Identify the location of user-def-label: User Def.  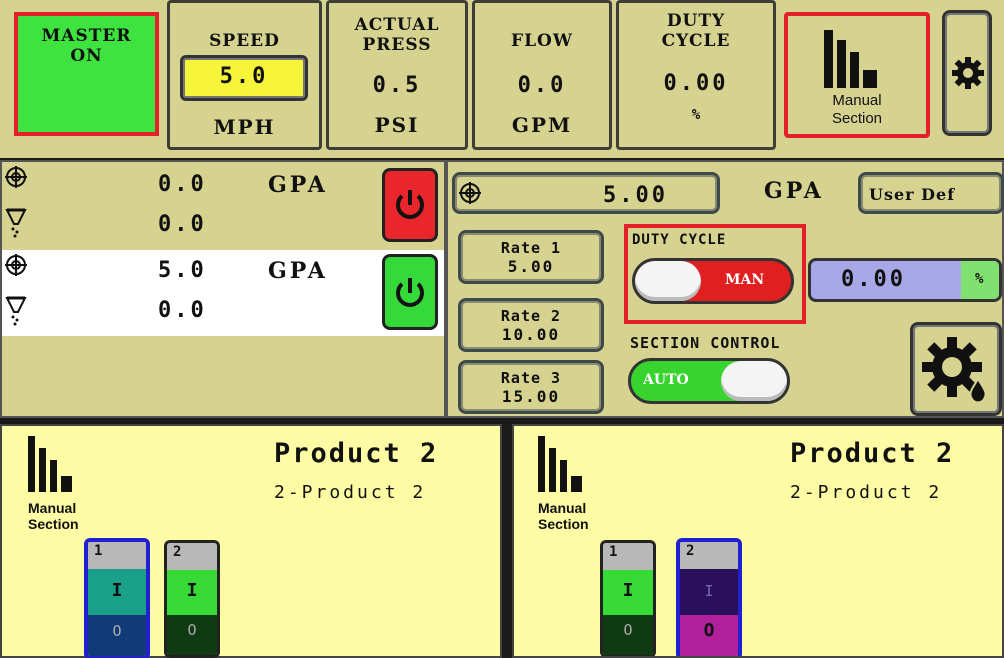
(912, 194).